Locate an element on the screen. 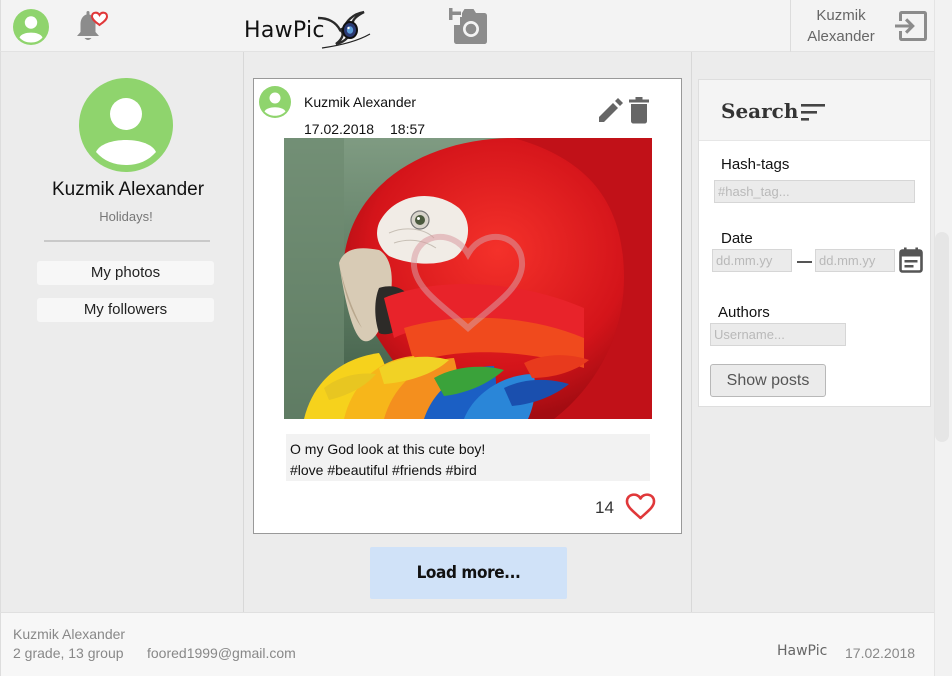 Image resolution: width=952 pixels, height=676 pixels. post-time: 18:57 is located at coordinates (408, 129).